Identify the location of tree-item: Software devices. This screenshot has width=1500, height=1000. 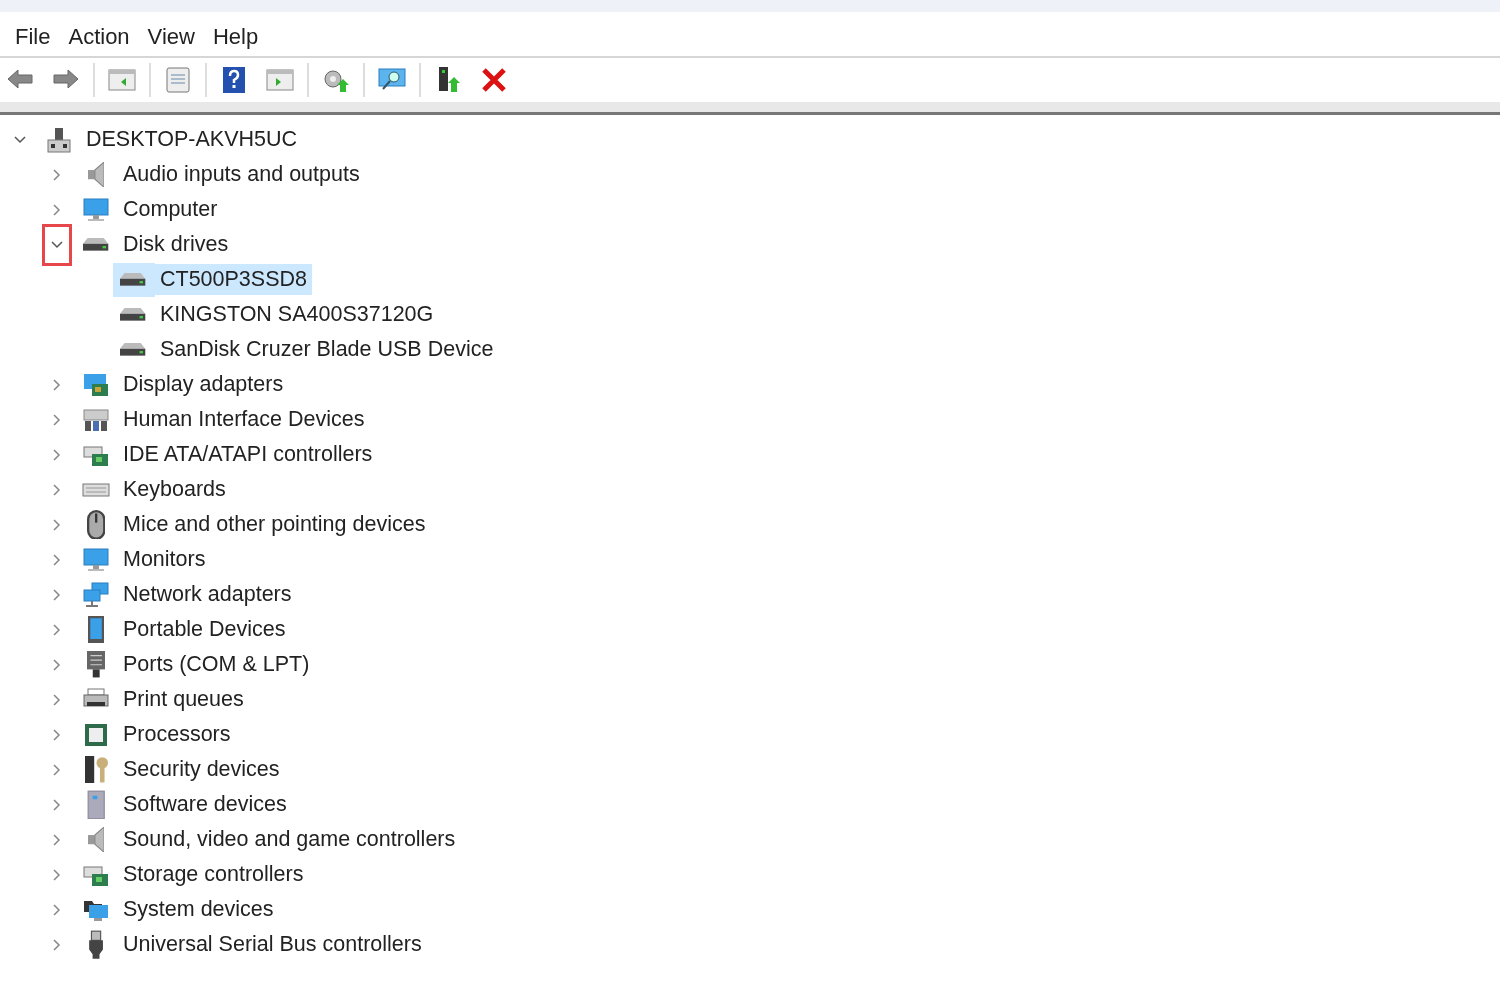
(205, 804).